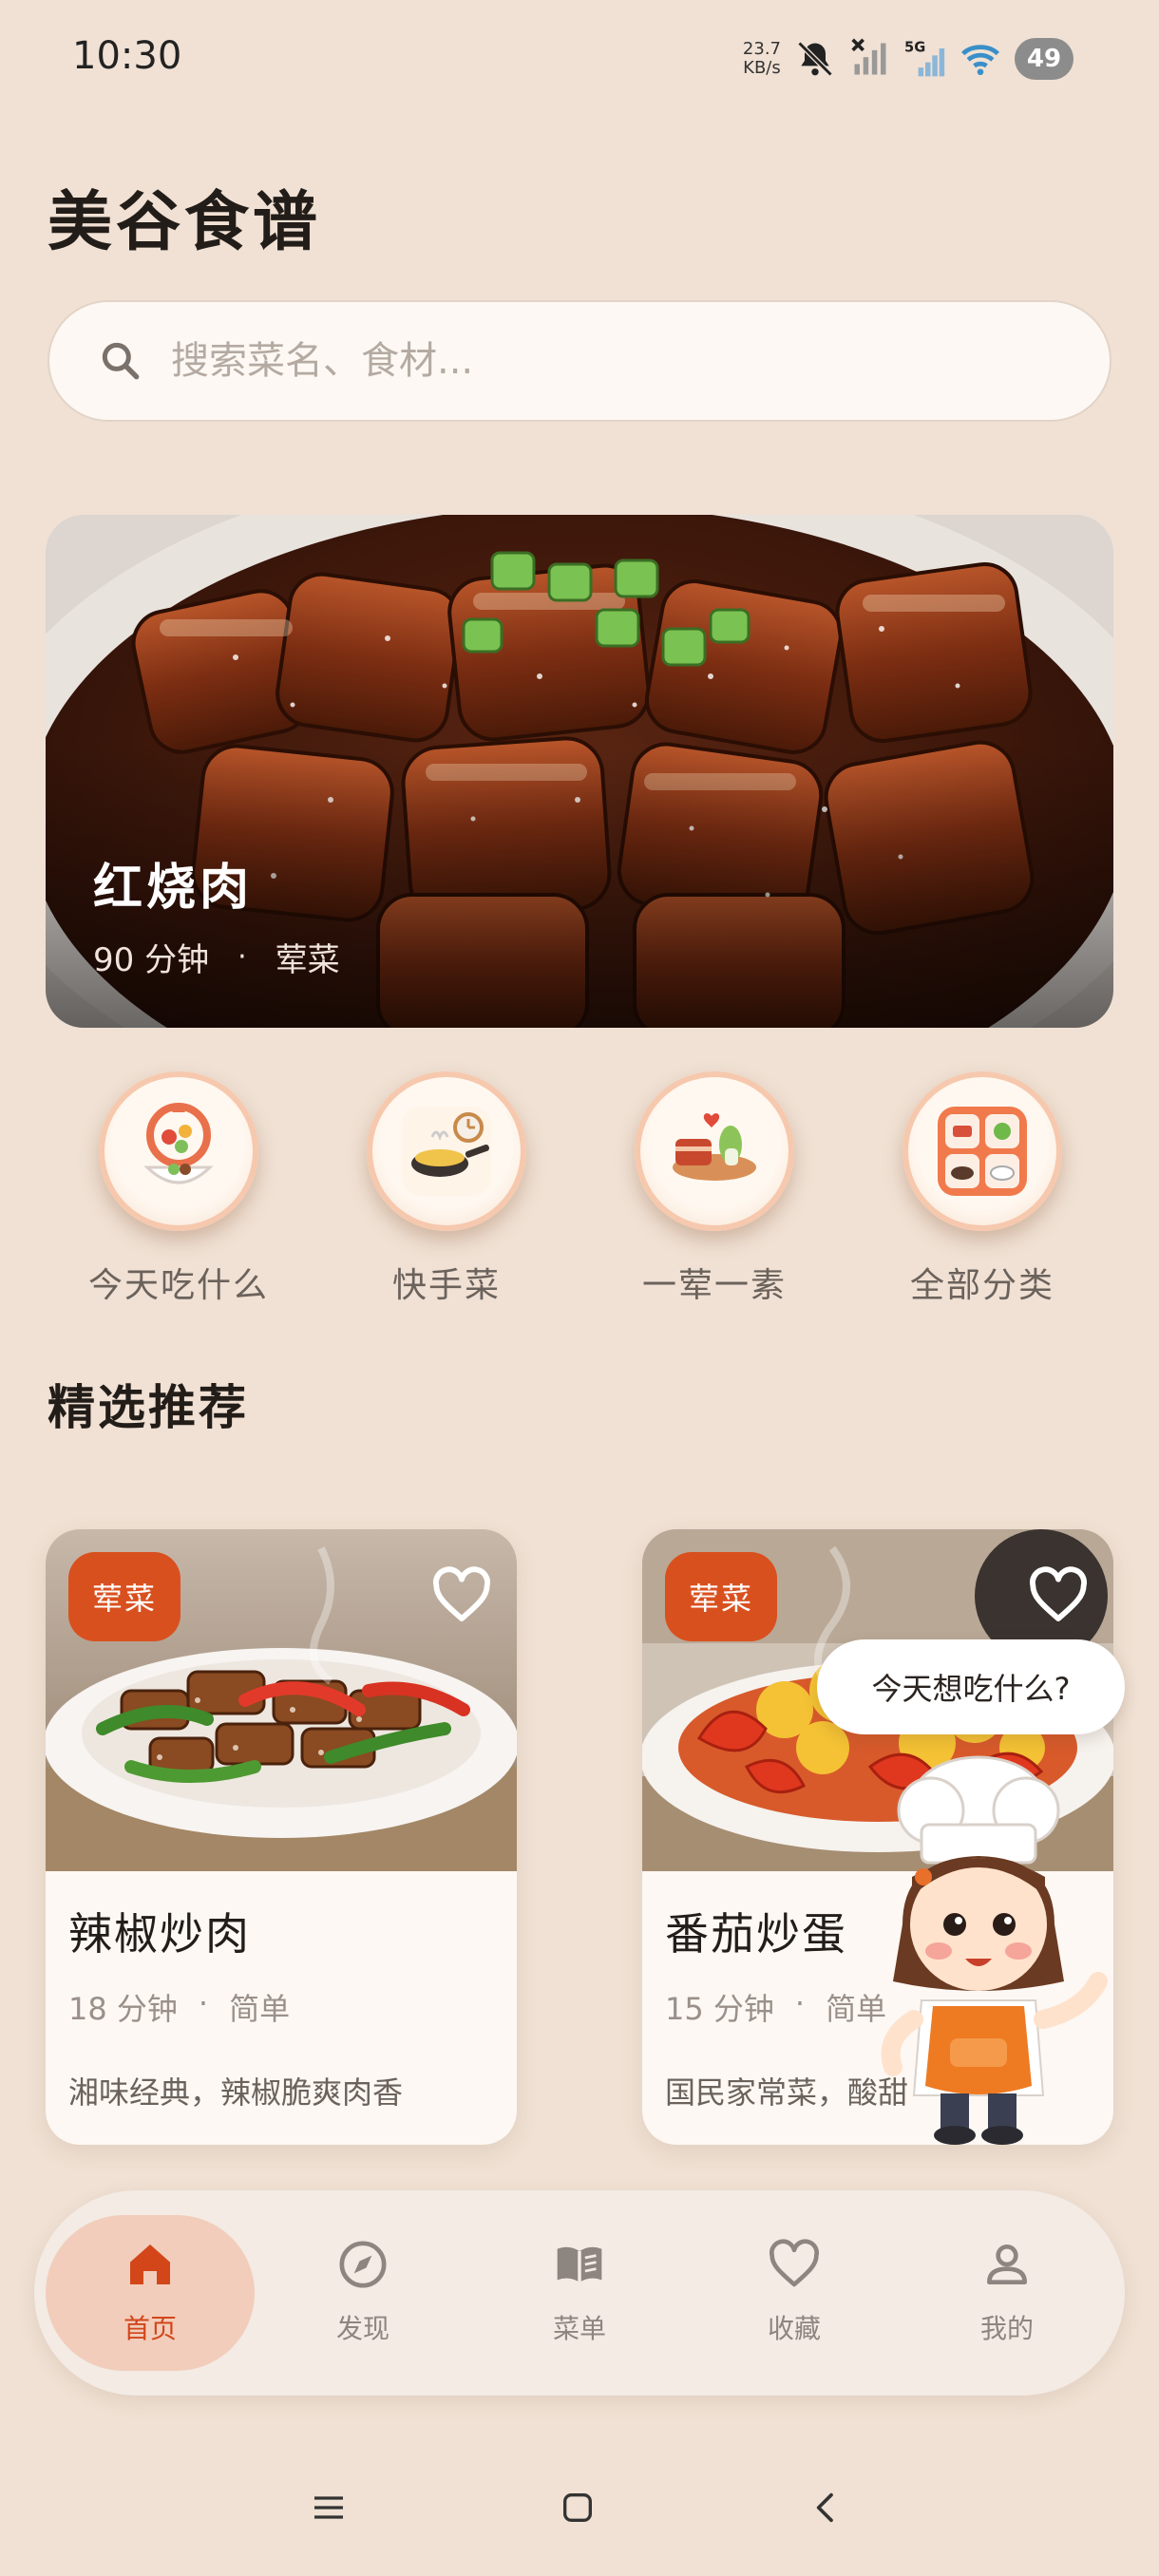 The height and width of the screenshot is (2576, 1159). What do you see at coordinates (794, 2263) in the screenshot?
I see `heart-icon` at bounding box center [794, 2263].